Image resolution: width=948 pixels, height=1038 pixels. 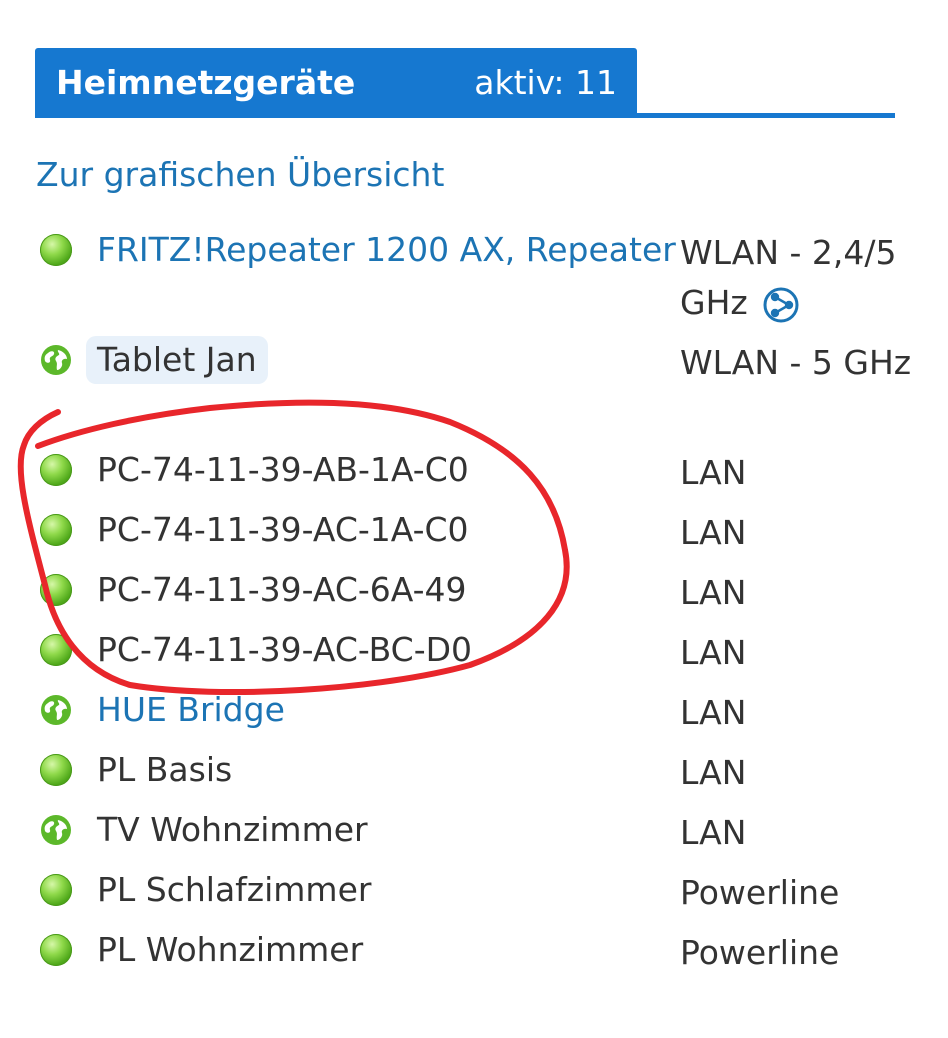 What do you see at coordinates (234, 890) in the screenshot?
I see `device-name: PL Schlafzimmer` at bounding box center [234, 890].